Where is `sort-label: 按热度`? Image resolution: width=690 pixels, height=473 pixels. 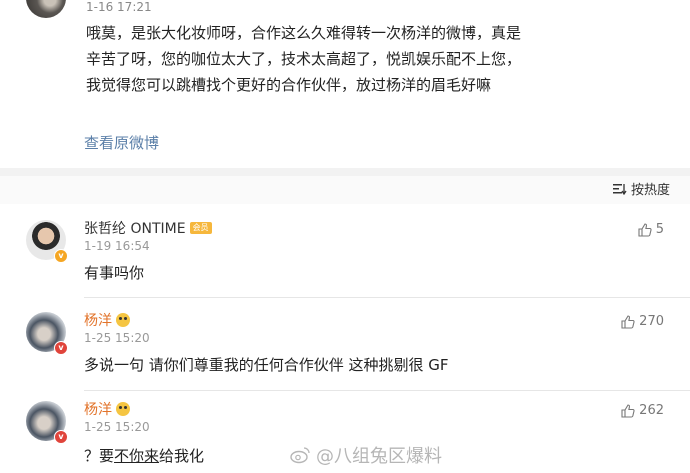 sort-label: 按热度 is located at coordinates (650, 190).